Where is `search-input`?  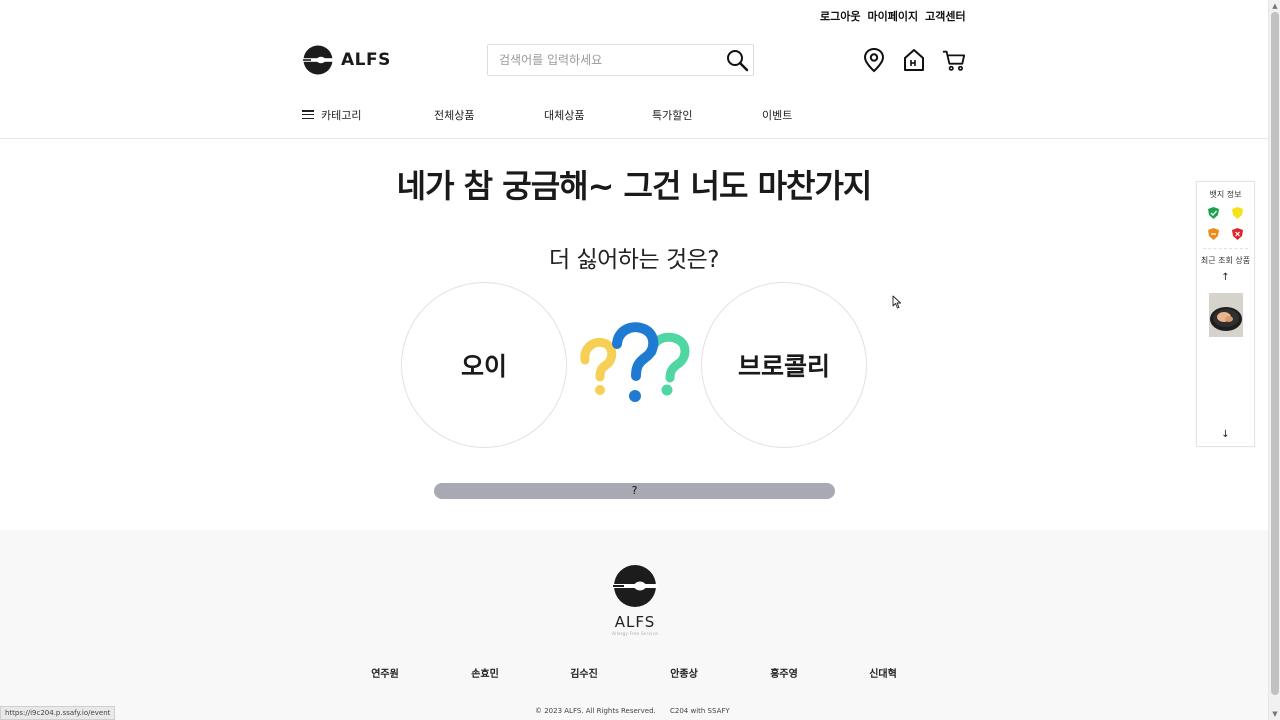 search-input is located at coordinates (609, 60).